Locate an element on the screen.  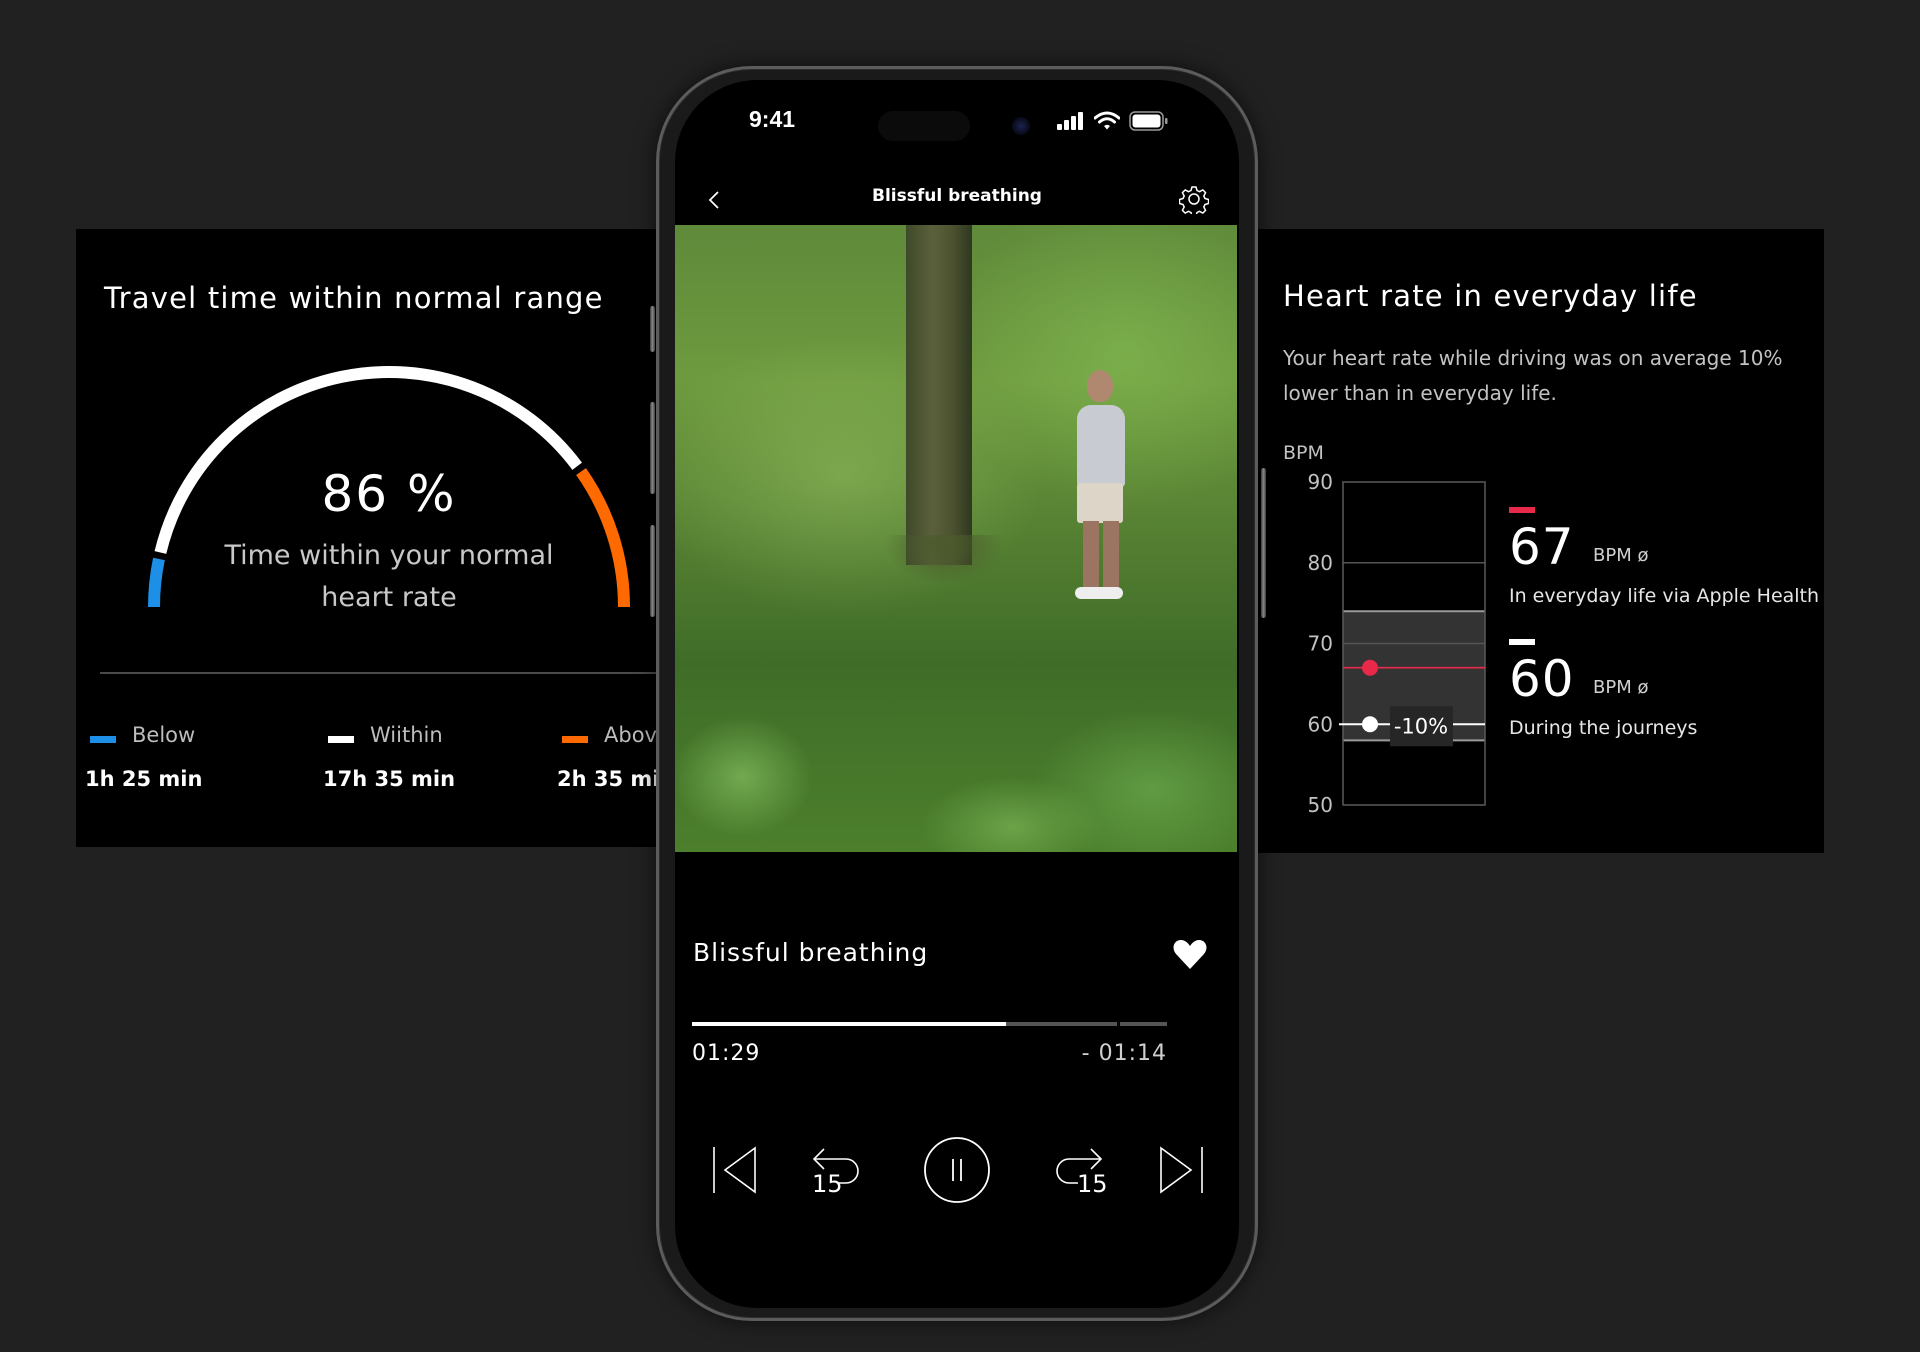
legend-swatch-below is located at coordinates (103, 739).